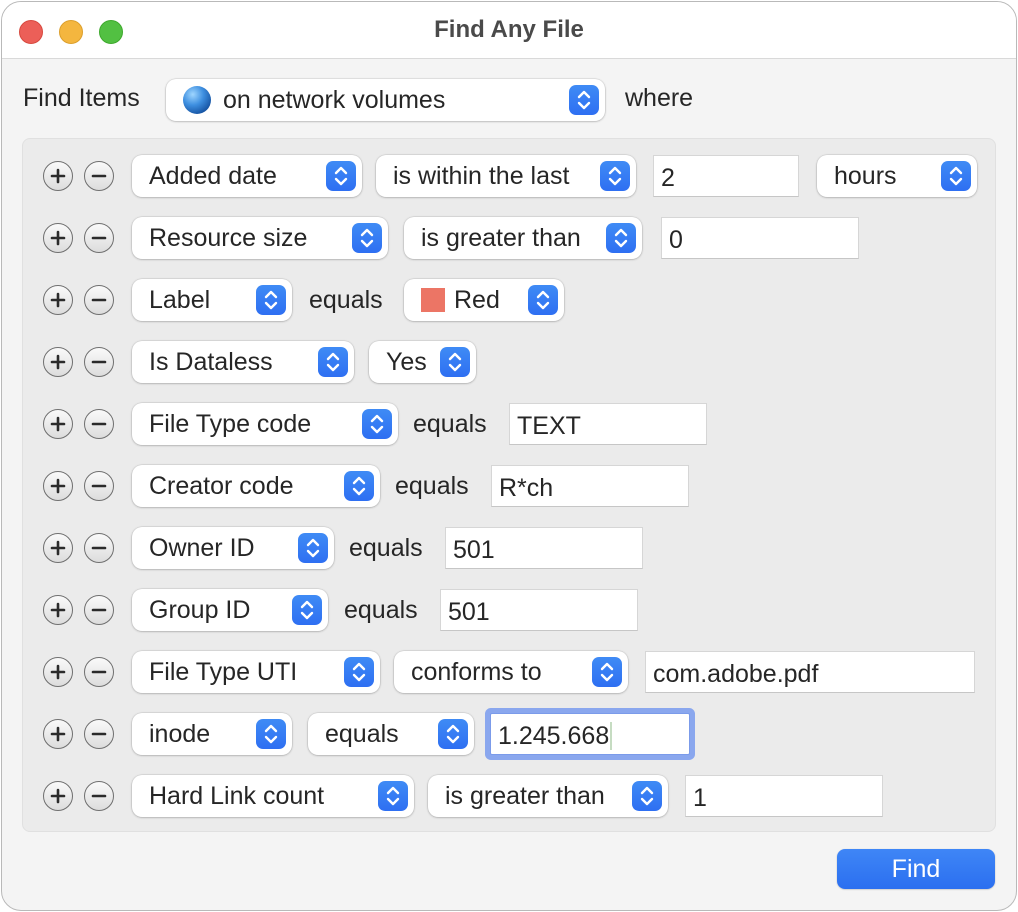 The image size is (1018, 912). Describe the element at coordinates (659, 98) in the screenshot. I see `where-label: where` at that location.